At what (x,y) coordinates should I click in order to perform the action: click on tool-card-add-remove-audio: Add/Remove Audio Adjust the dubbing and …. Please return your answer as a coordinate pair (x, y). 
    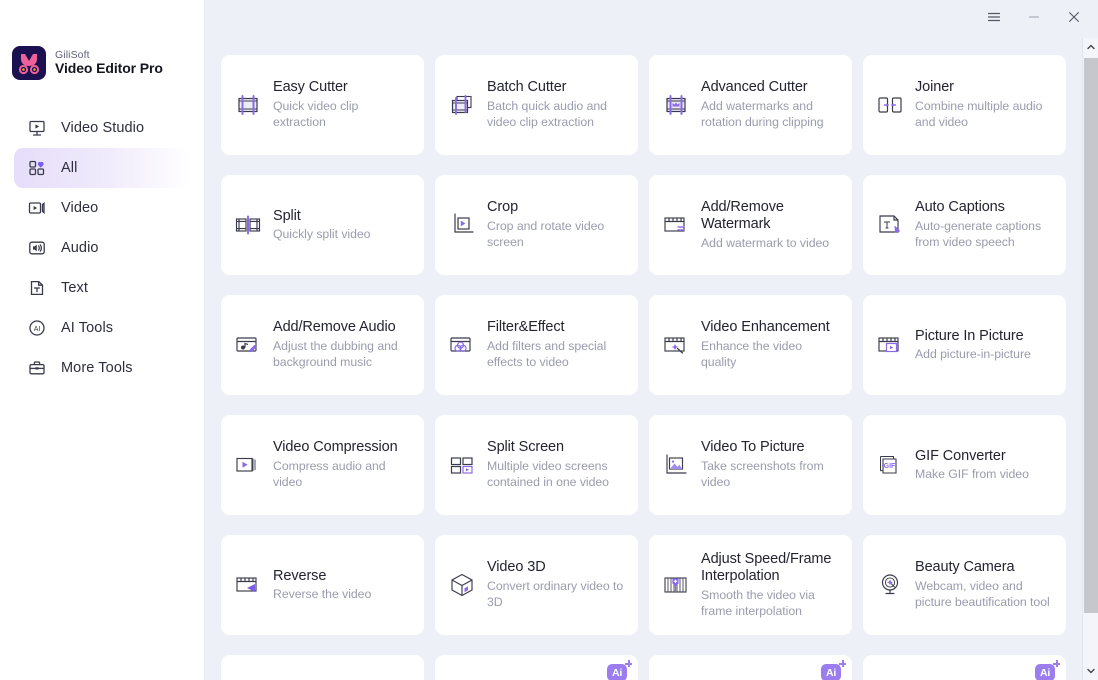
    Looking at the image, I should click on (322, 345).